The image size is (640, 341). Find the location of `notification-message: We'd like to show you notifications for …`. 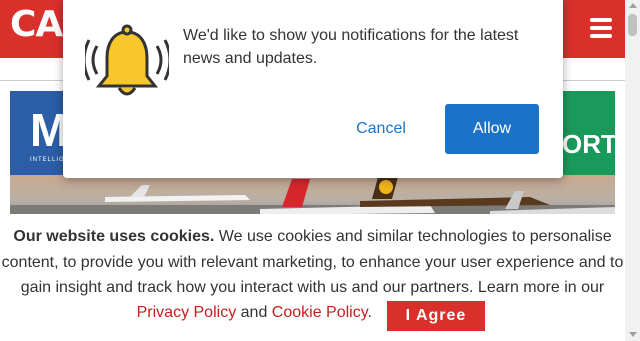

notification-message: We'd like to show you notifications for … is located at coordinates (351, 47).